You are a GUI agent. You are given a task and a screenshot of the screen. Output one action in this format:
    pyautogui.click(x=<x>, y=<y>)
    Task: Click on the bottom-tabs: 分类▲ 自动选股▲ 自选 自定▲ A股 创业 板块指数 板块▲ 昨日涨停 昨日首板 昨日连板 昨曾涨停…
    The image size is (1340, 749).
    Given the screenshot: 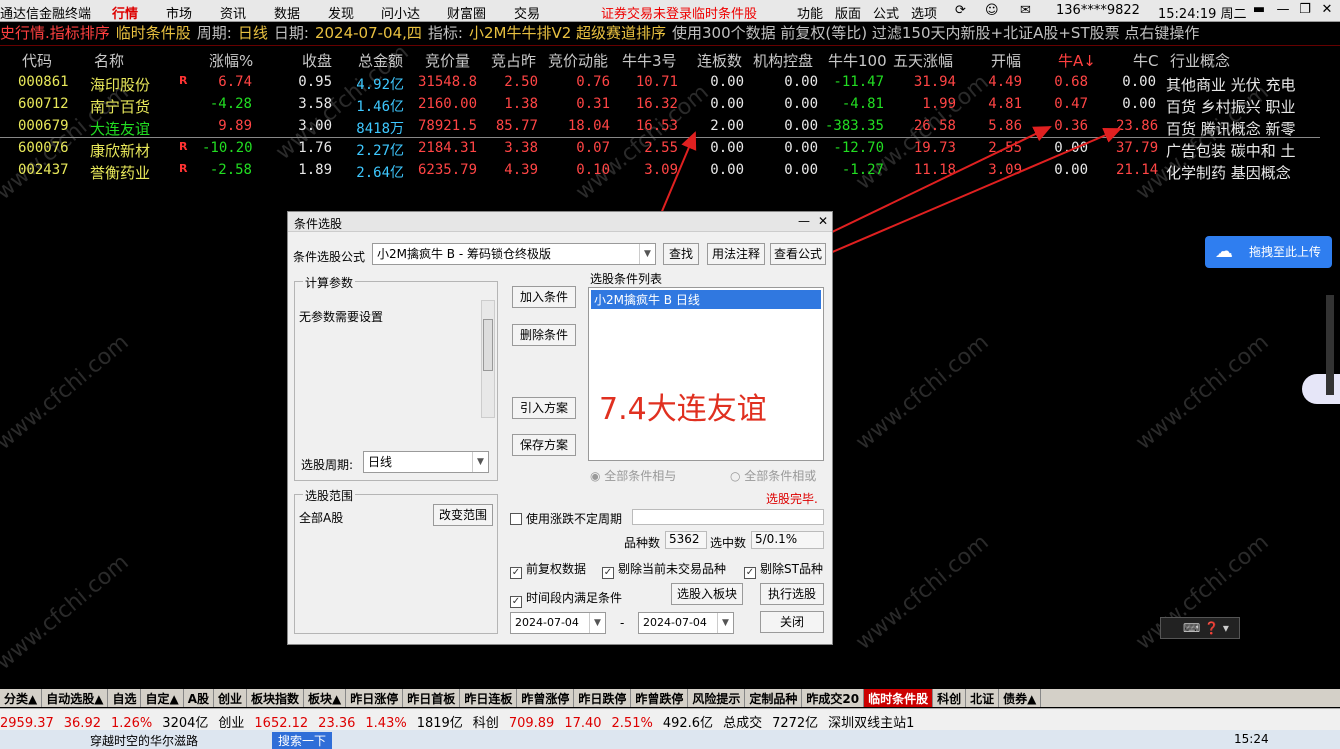 What is the action you would take?
    pyautogui.click(x=670, y=698)
    